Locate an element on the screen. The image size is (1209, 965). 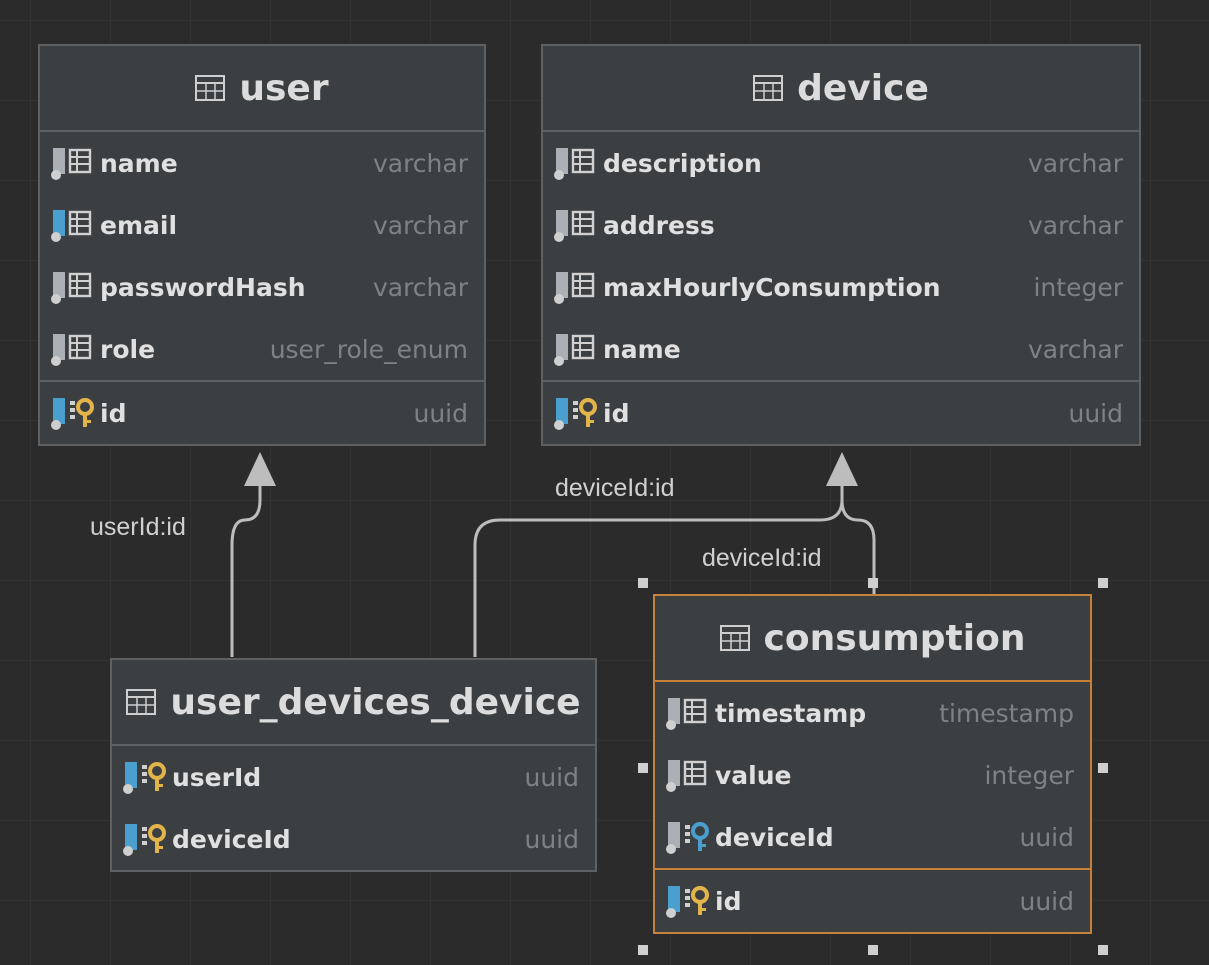
resize-handle-bottom-center is located at coordinates (873, 950).